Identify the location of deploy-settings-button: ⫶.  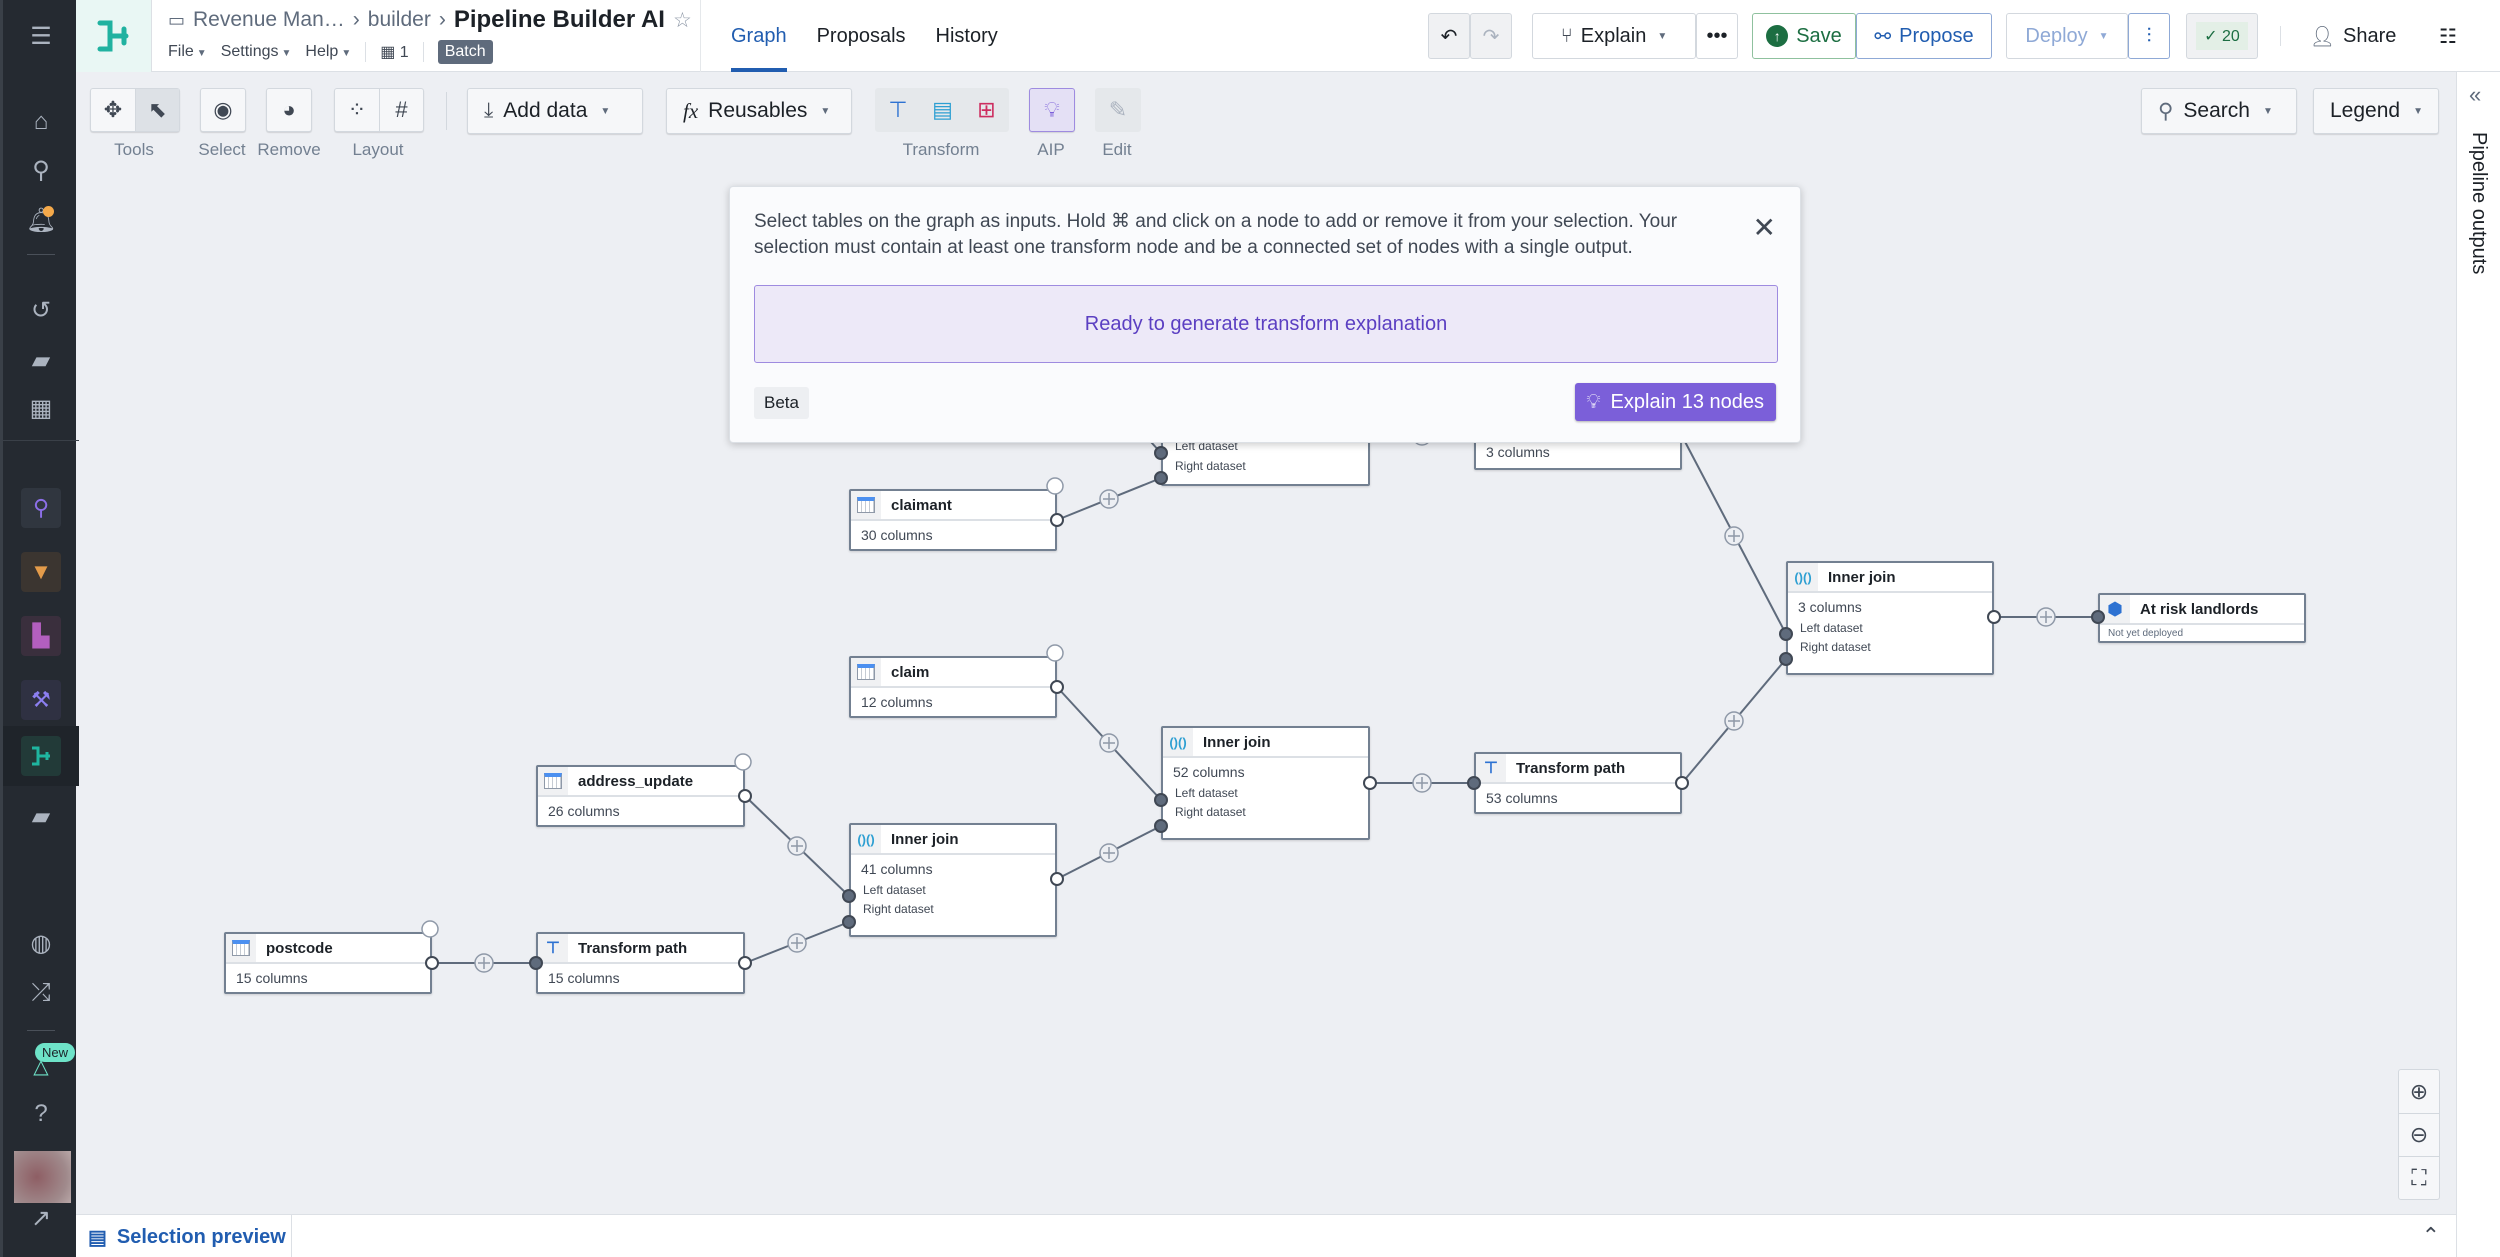
(2149, 36).